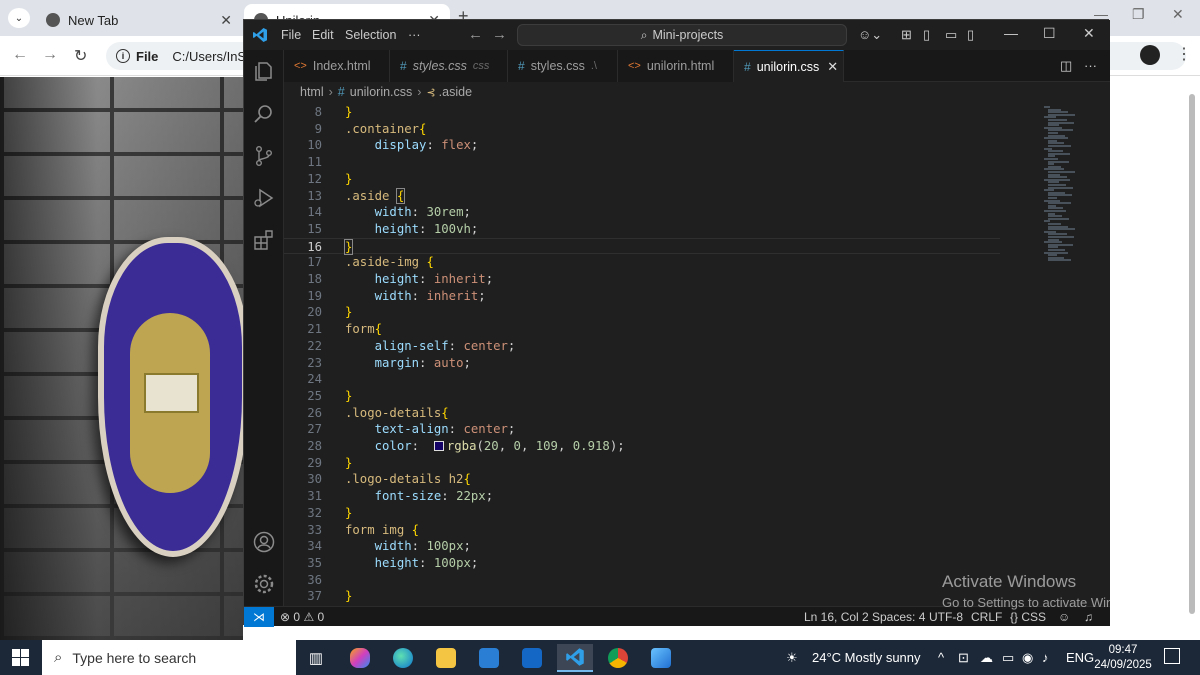  I want to click on tab-unilorin-html: <> unilorin.html, so click(676, 66).